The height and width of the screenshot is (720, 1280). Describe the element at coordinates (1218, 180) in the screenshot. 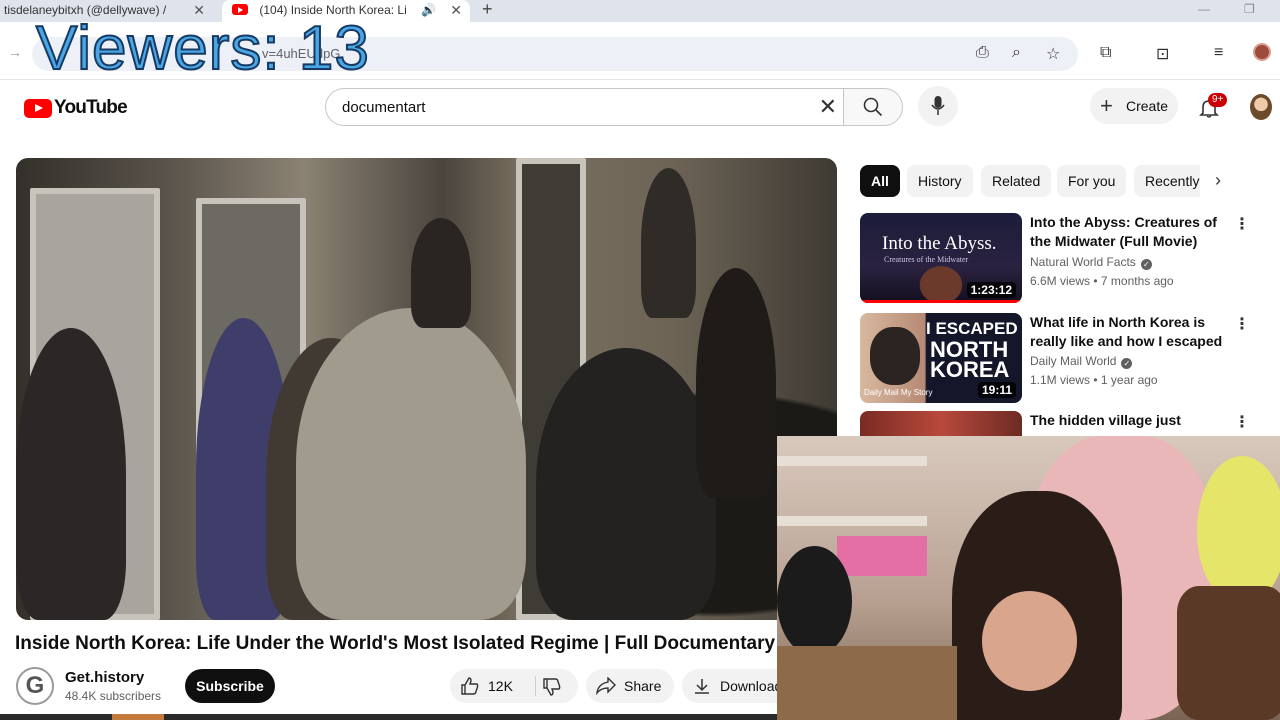

I see `chevron-right-icon: ›` at that location.